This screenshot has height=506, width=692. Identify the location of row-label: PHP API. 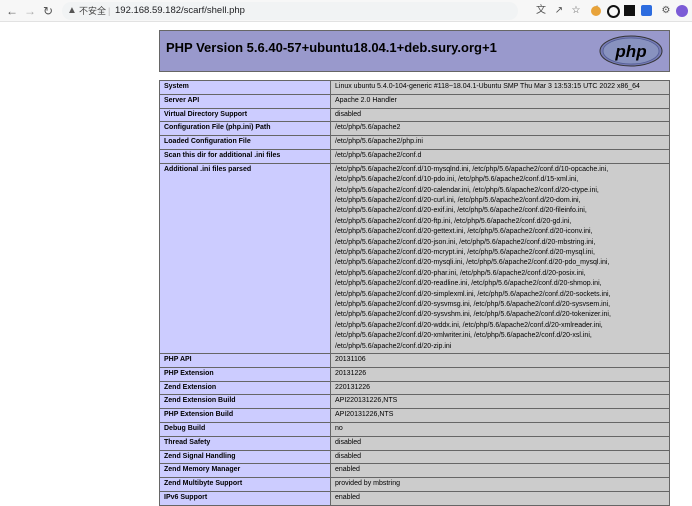
(245, 360).